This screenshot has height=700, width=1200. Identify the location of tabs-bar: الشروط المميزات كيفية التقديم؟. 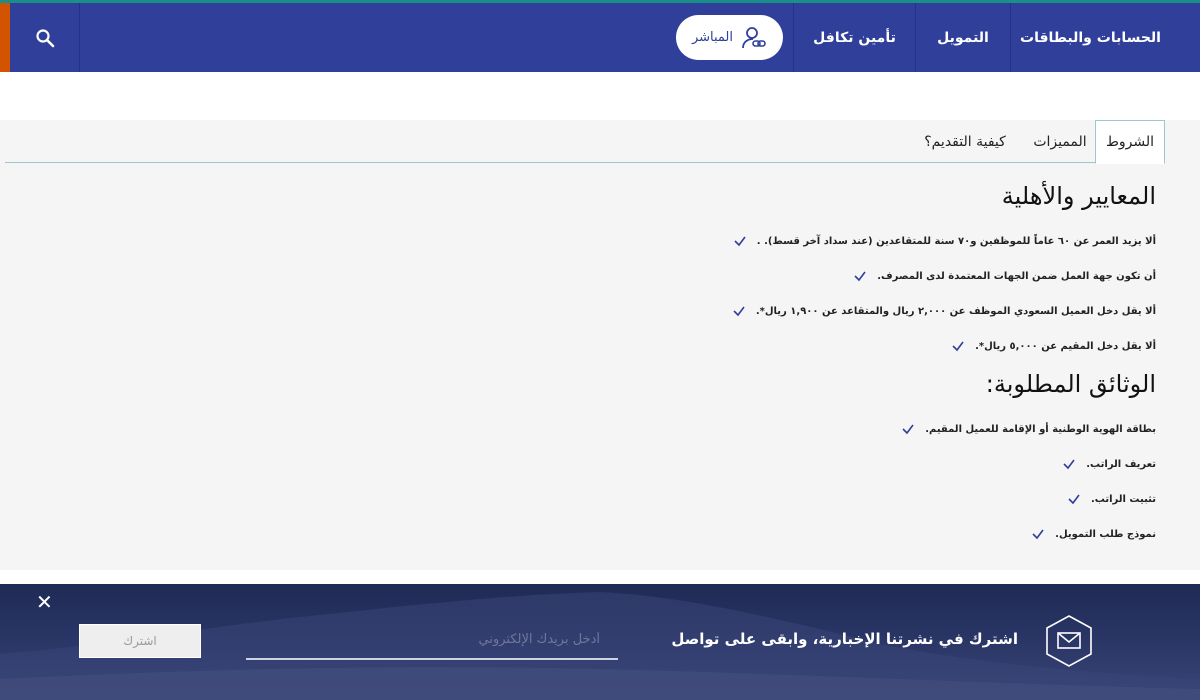
(585, 142).